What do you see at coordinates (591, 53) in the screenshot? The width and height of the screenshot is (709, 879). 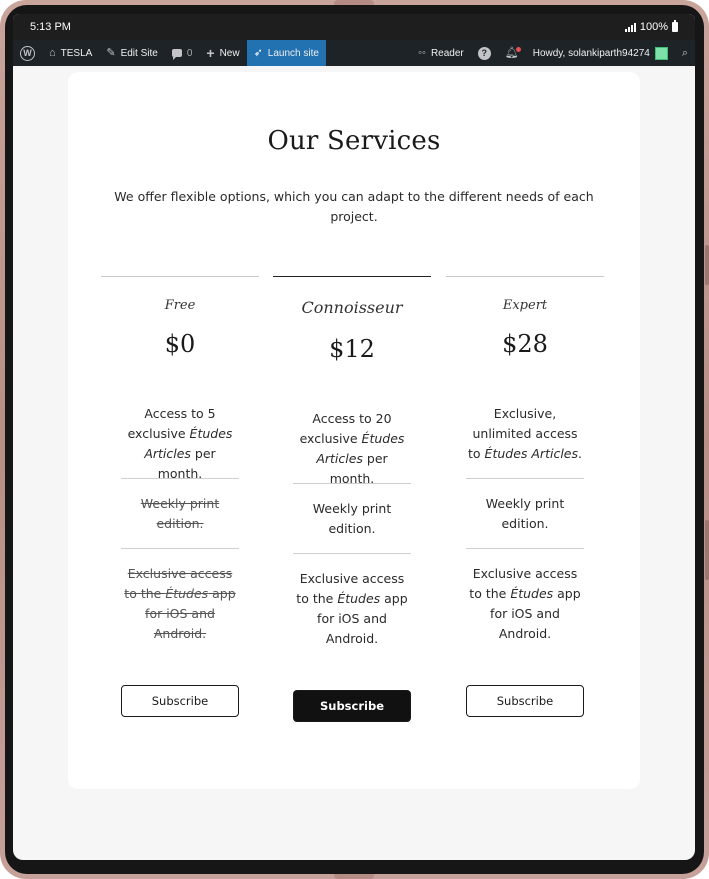 I see `howdy-label: Howdy, solankiparth94274` at bounding box center [591, 53].